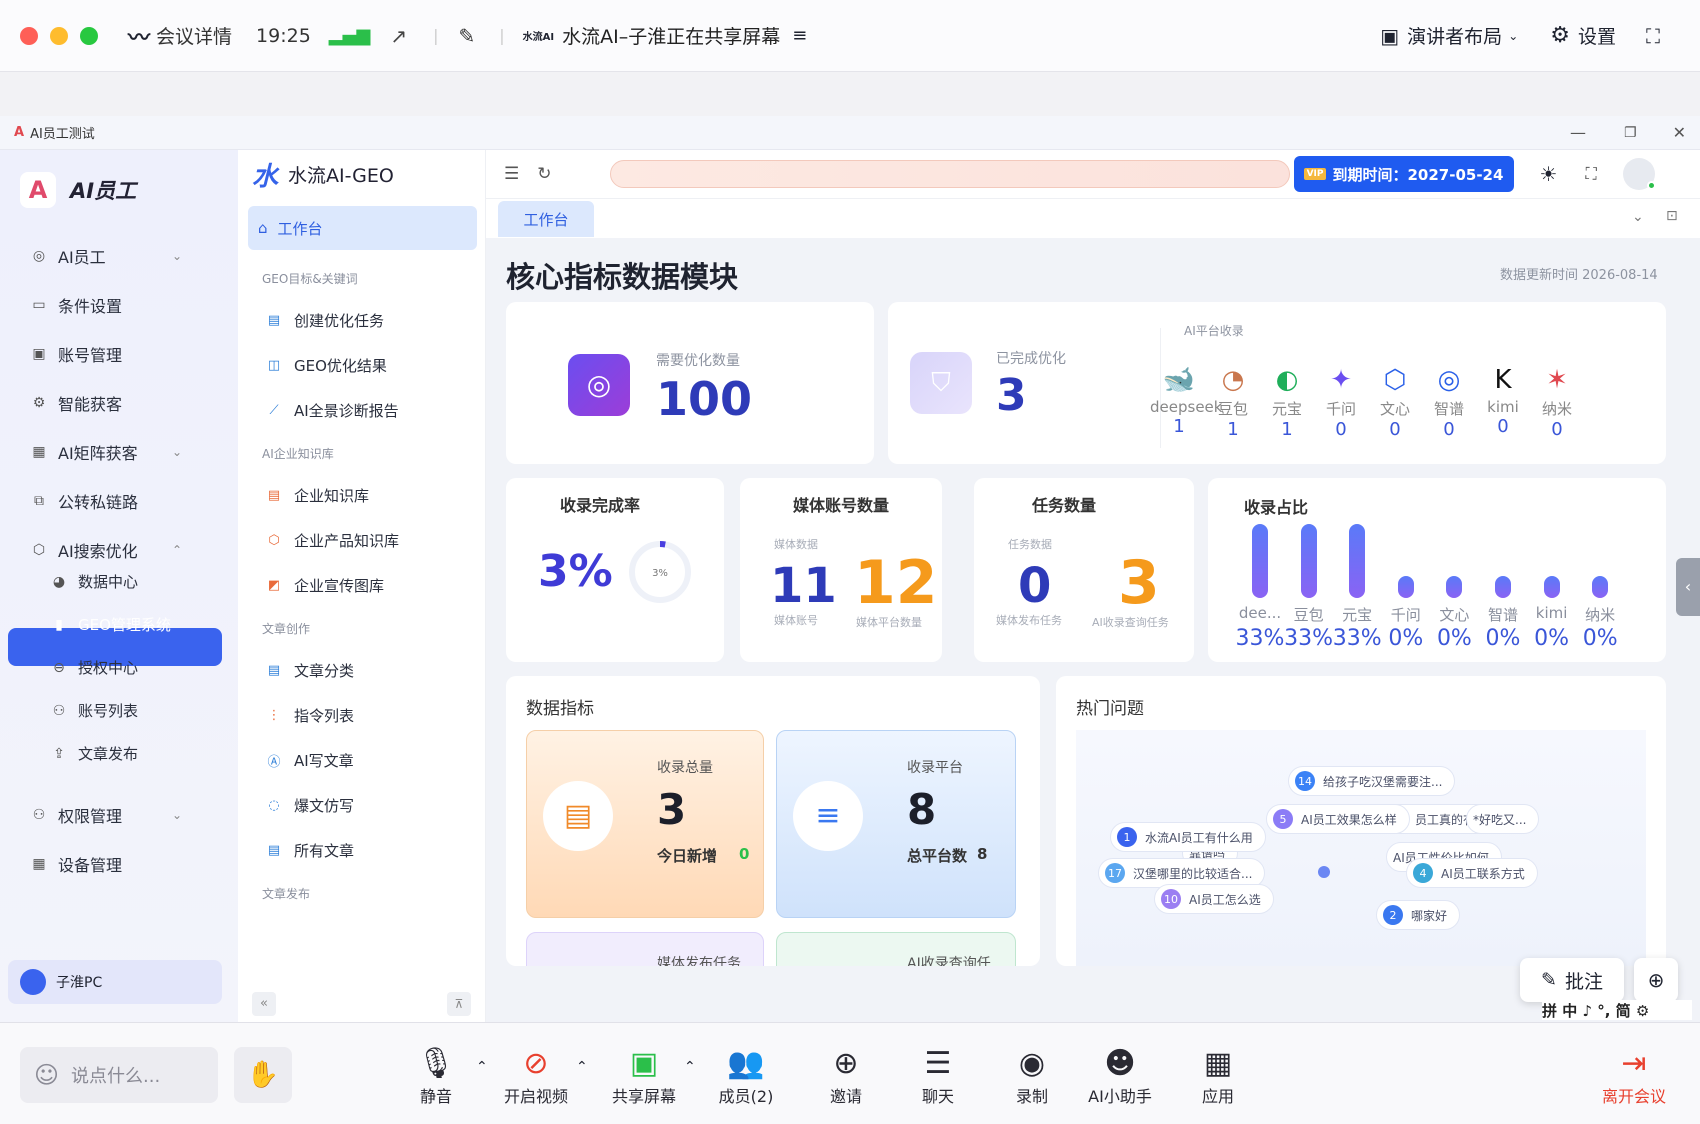 This screenshot has width=1700, height=1124. What do you see at coordinates (361, 540) in the screenshot?
I see `subnav-item: ⬡ 企业产品知识库` at bounding box center [361, 540].